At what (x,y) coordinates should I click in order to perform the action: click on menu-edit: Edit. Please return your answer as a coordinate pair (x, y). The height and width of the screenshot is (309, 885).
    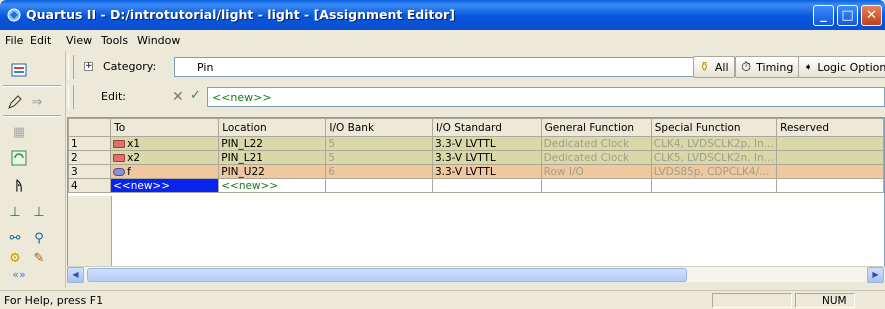
    Looking at the image, I should click on (40, 40).